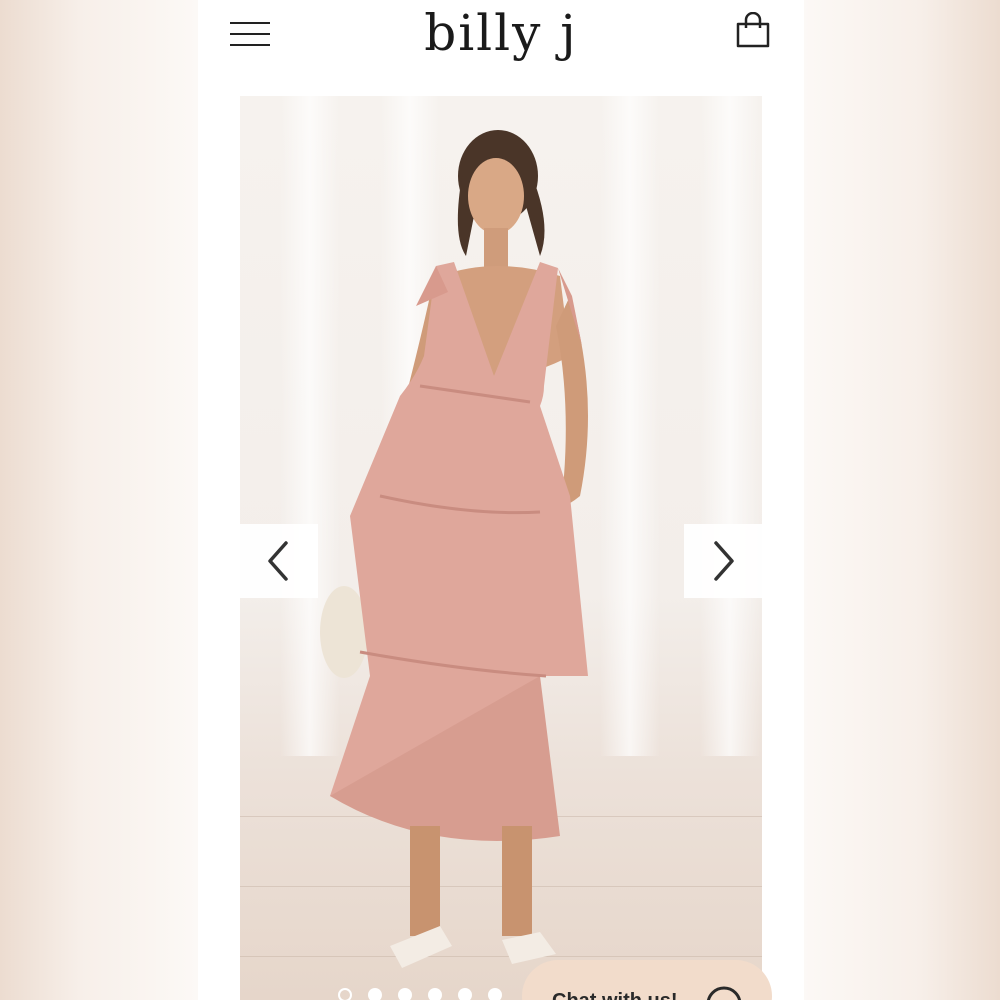 The width and height of the screenshot is (1000, 1000). I want to click on brand-logo: billy j, so click(501, 33).